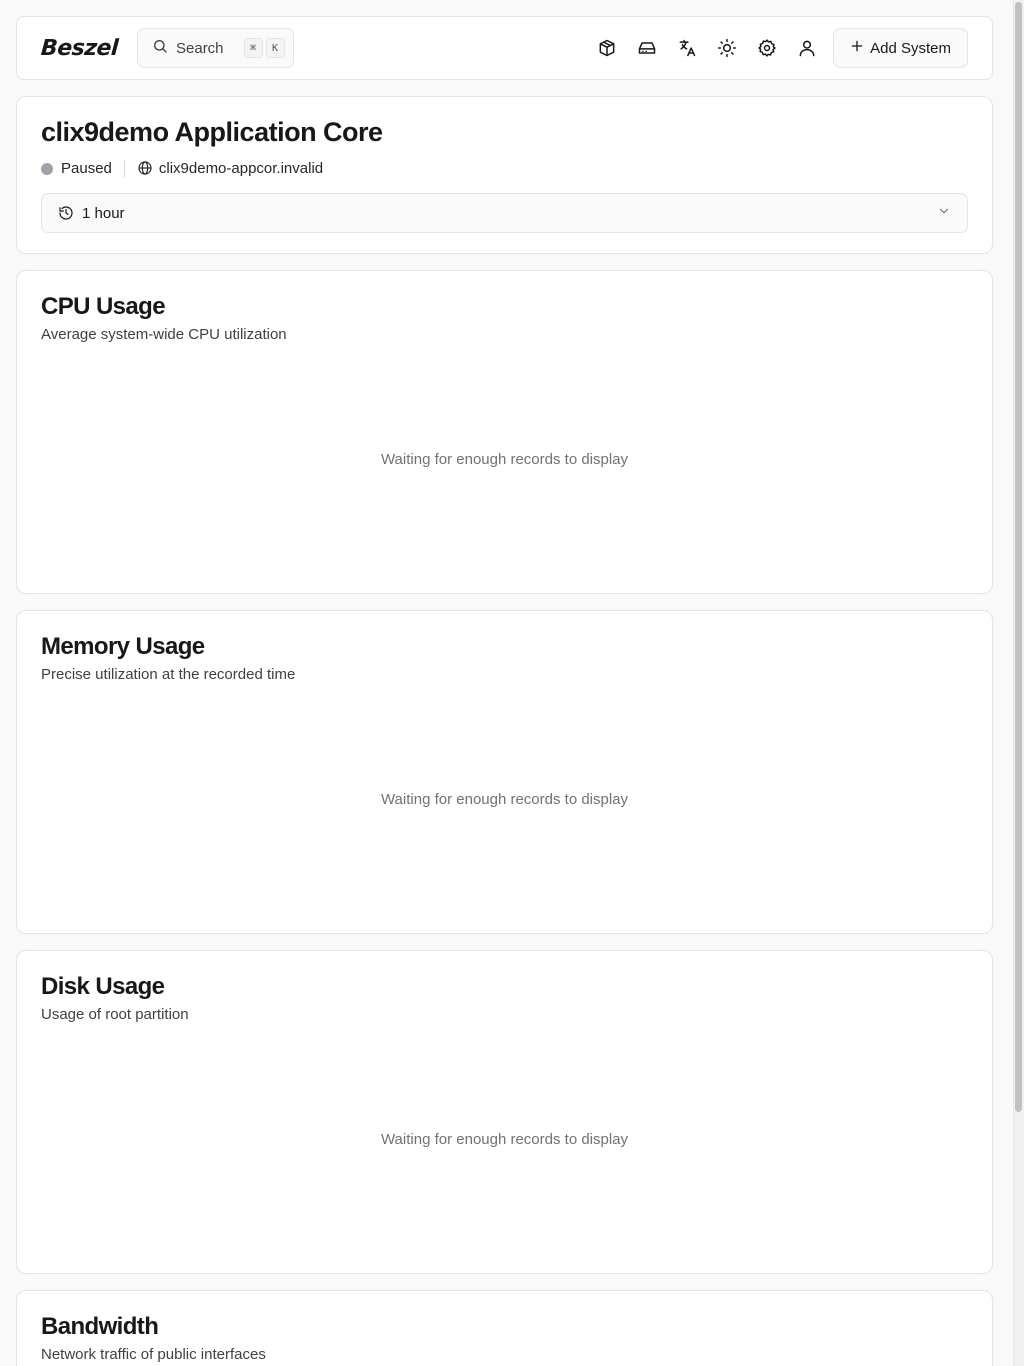 This screenshot has height=1366, width=1024. I want to click on add-system-button: Add System, so click(900, 48).